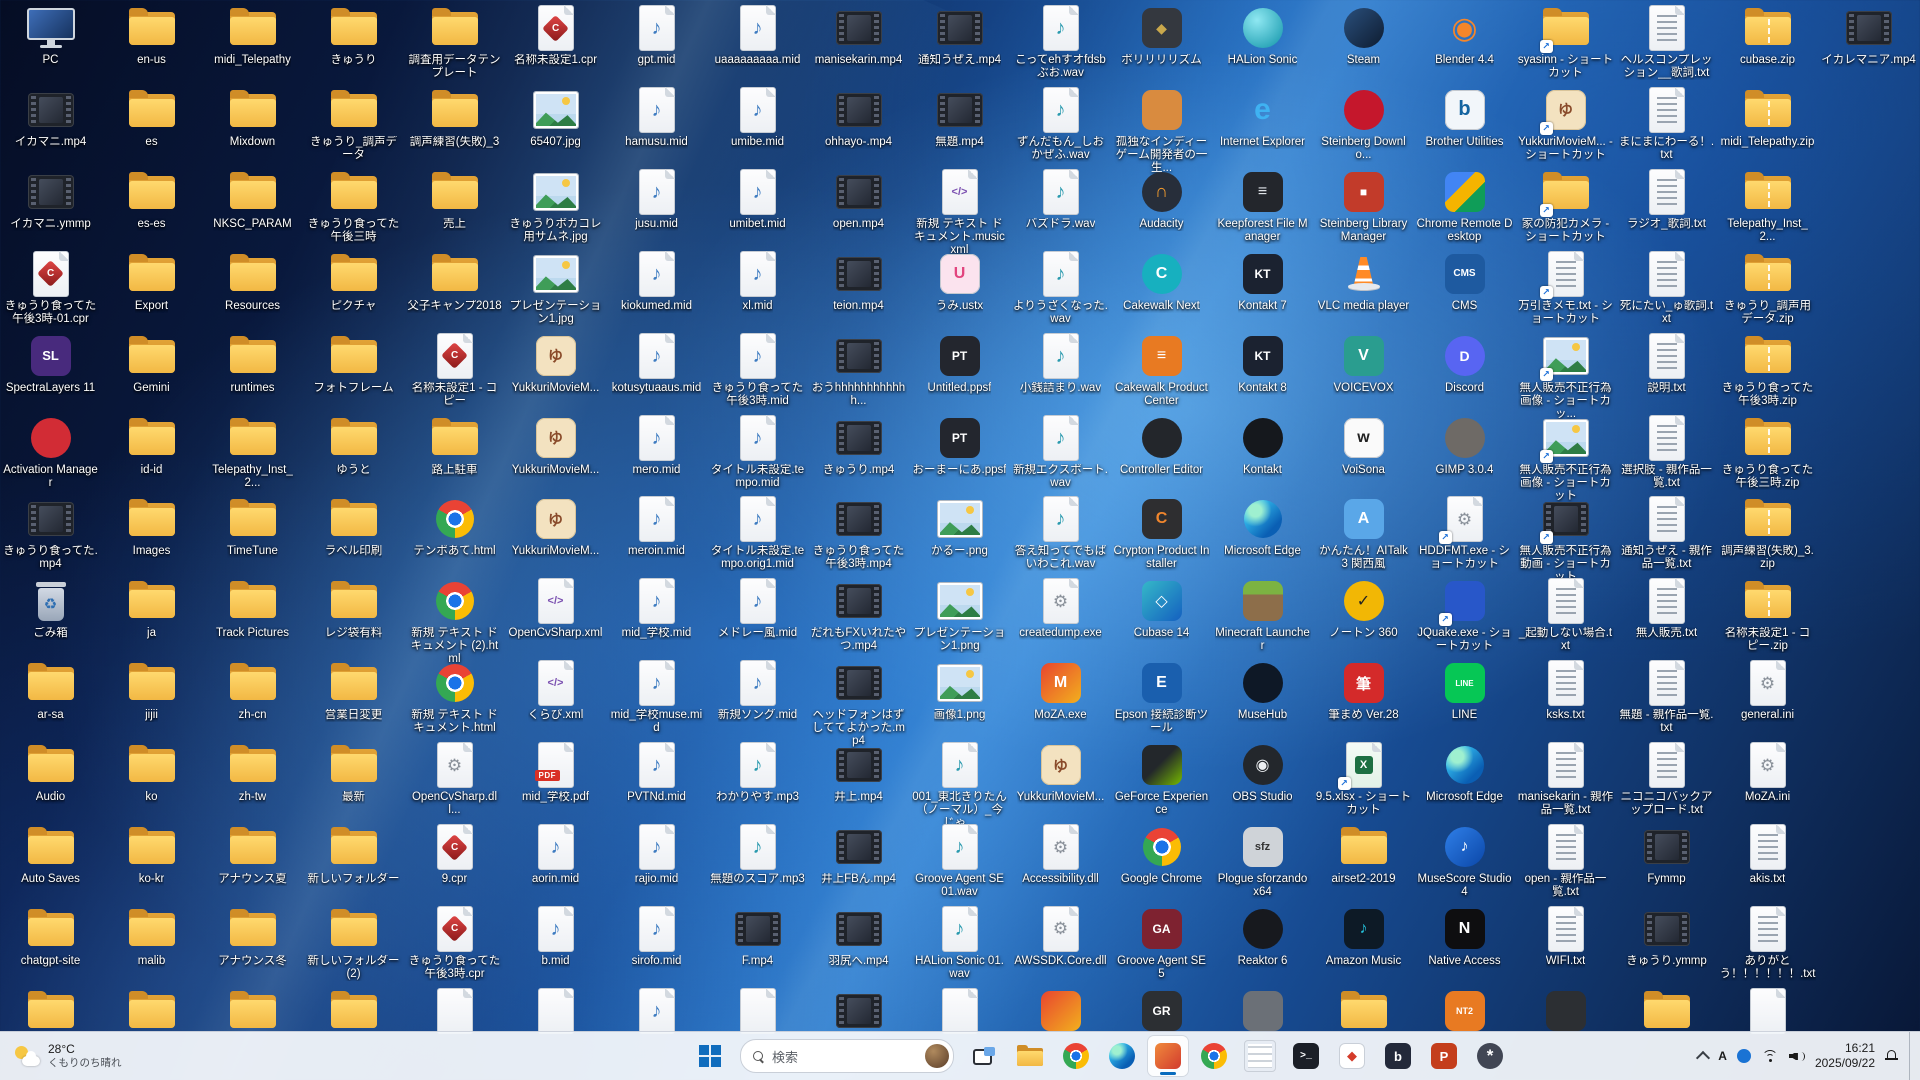  I want to click on desktop-icon: ♪ HALion Sonic 01.wav, so click(959, 942).